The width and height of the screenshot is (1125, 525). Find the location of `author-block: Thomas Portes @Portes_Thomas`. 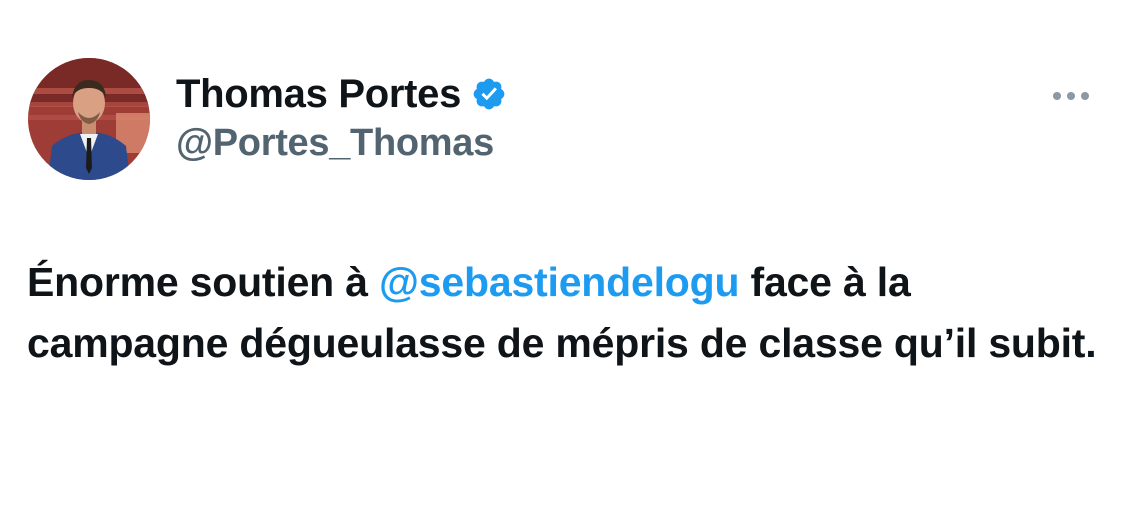

author-block: Thomas Portes @Portes_Thomas is located at coordinates (341, 116).